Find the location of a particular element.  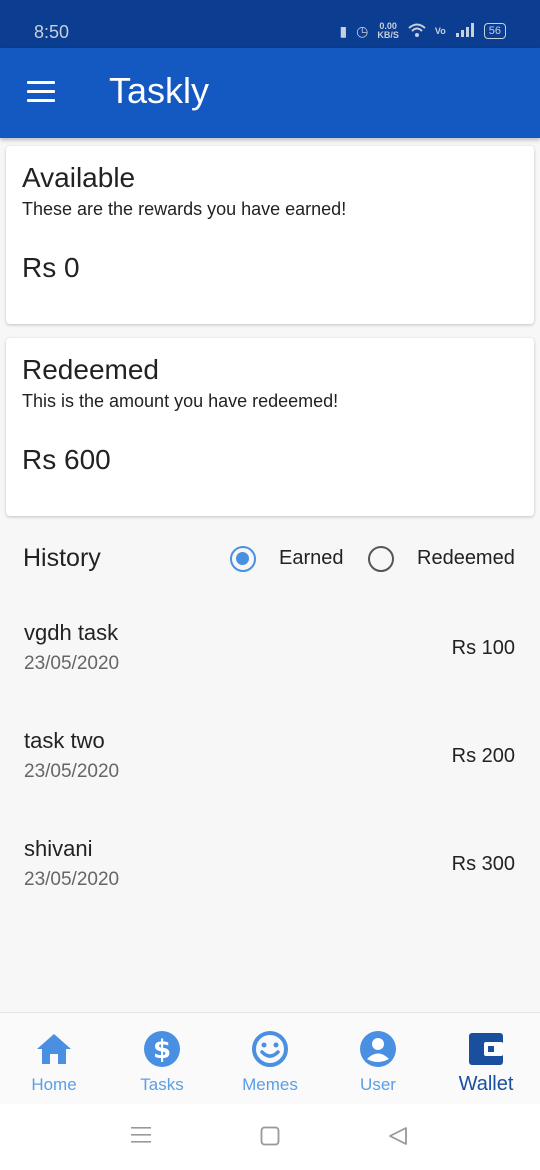

nav-user: User is located at coordinates (378, 1059).